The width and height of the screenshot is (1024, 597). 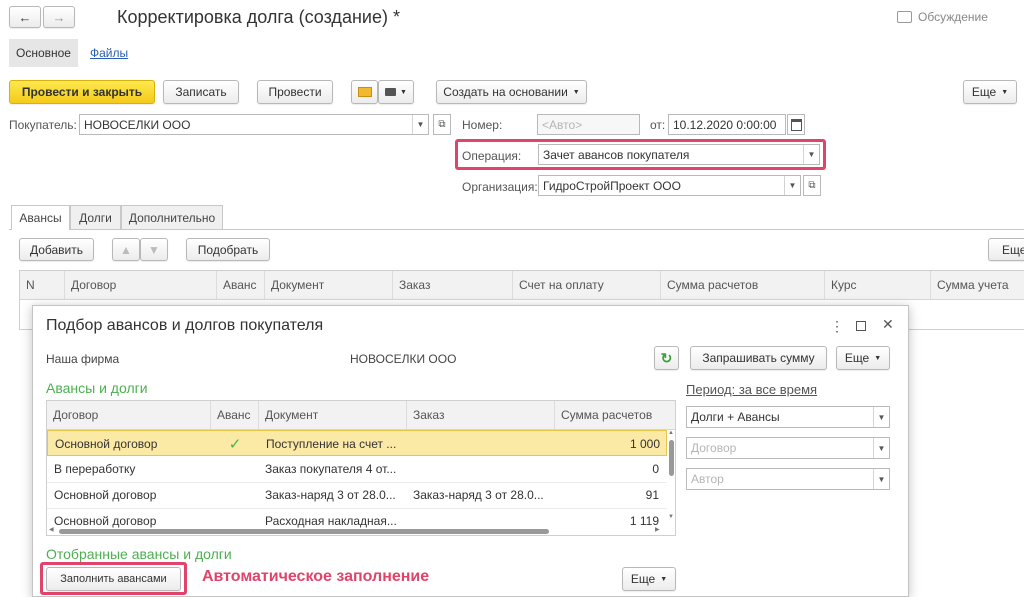 What do you see at coordinates (452, 285) in the screenshot?
I see `col-order: Заказ` at bounding box center [452, 285].